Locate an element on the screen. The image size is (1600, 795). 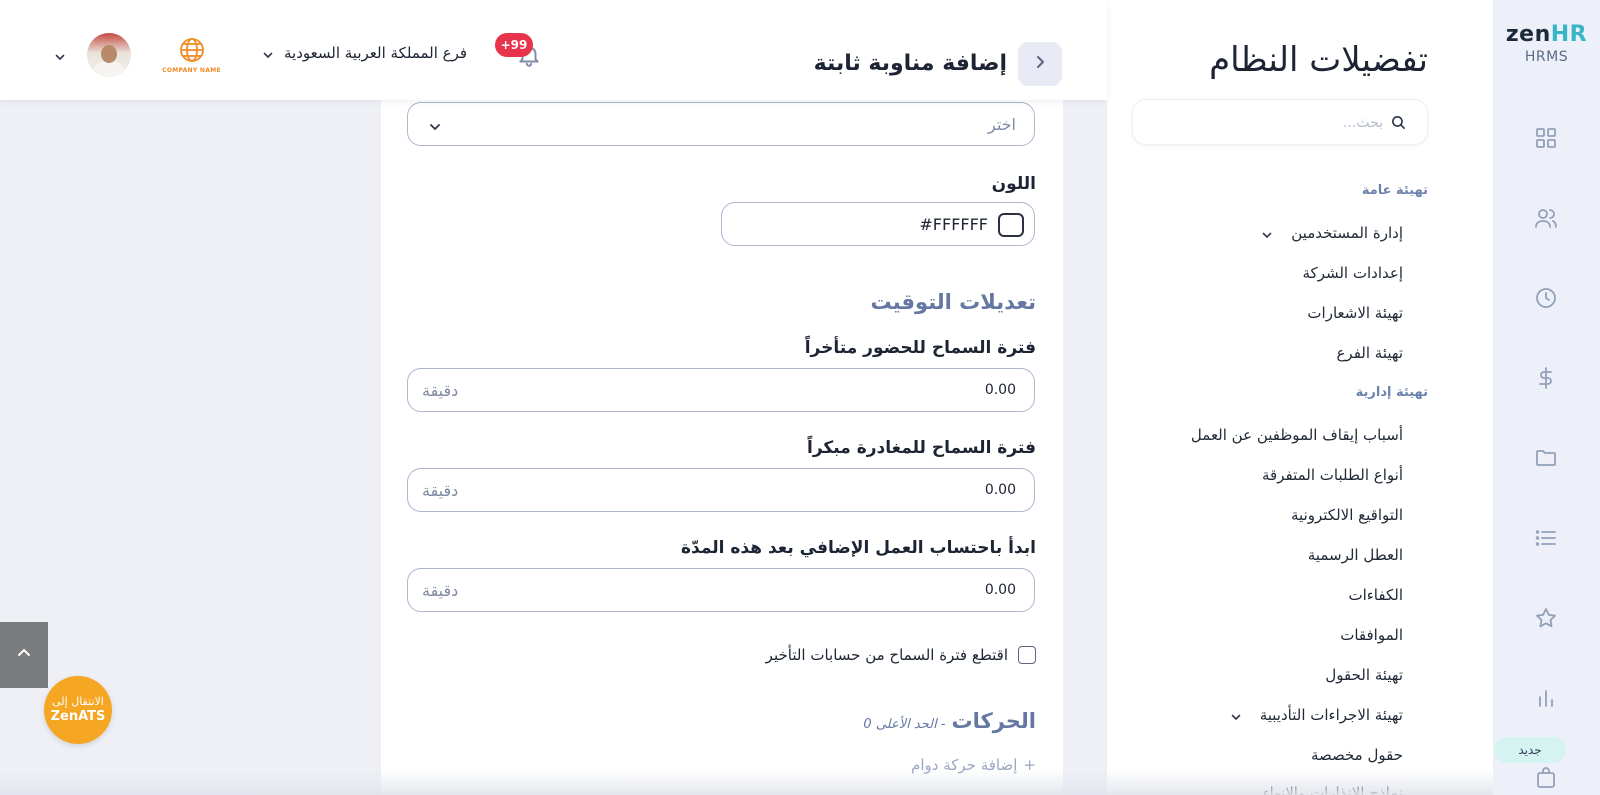
moves-heading: الحركات - الحد الأعلى 0 is located at coordinates (949, 721).